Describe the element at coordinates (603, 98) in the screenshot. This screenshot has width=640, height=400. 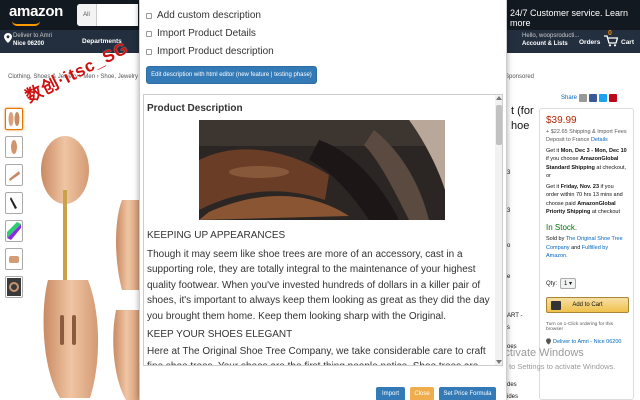
I see `twitter-icon` at that location.